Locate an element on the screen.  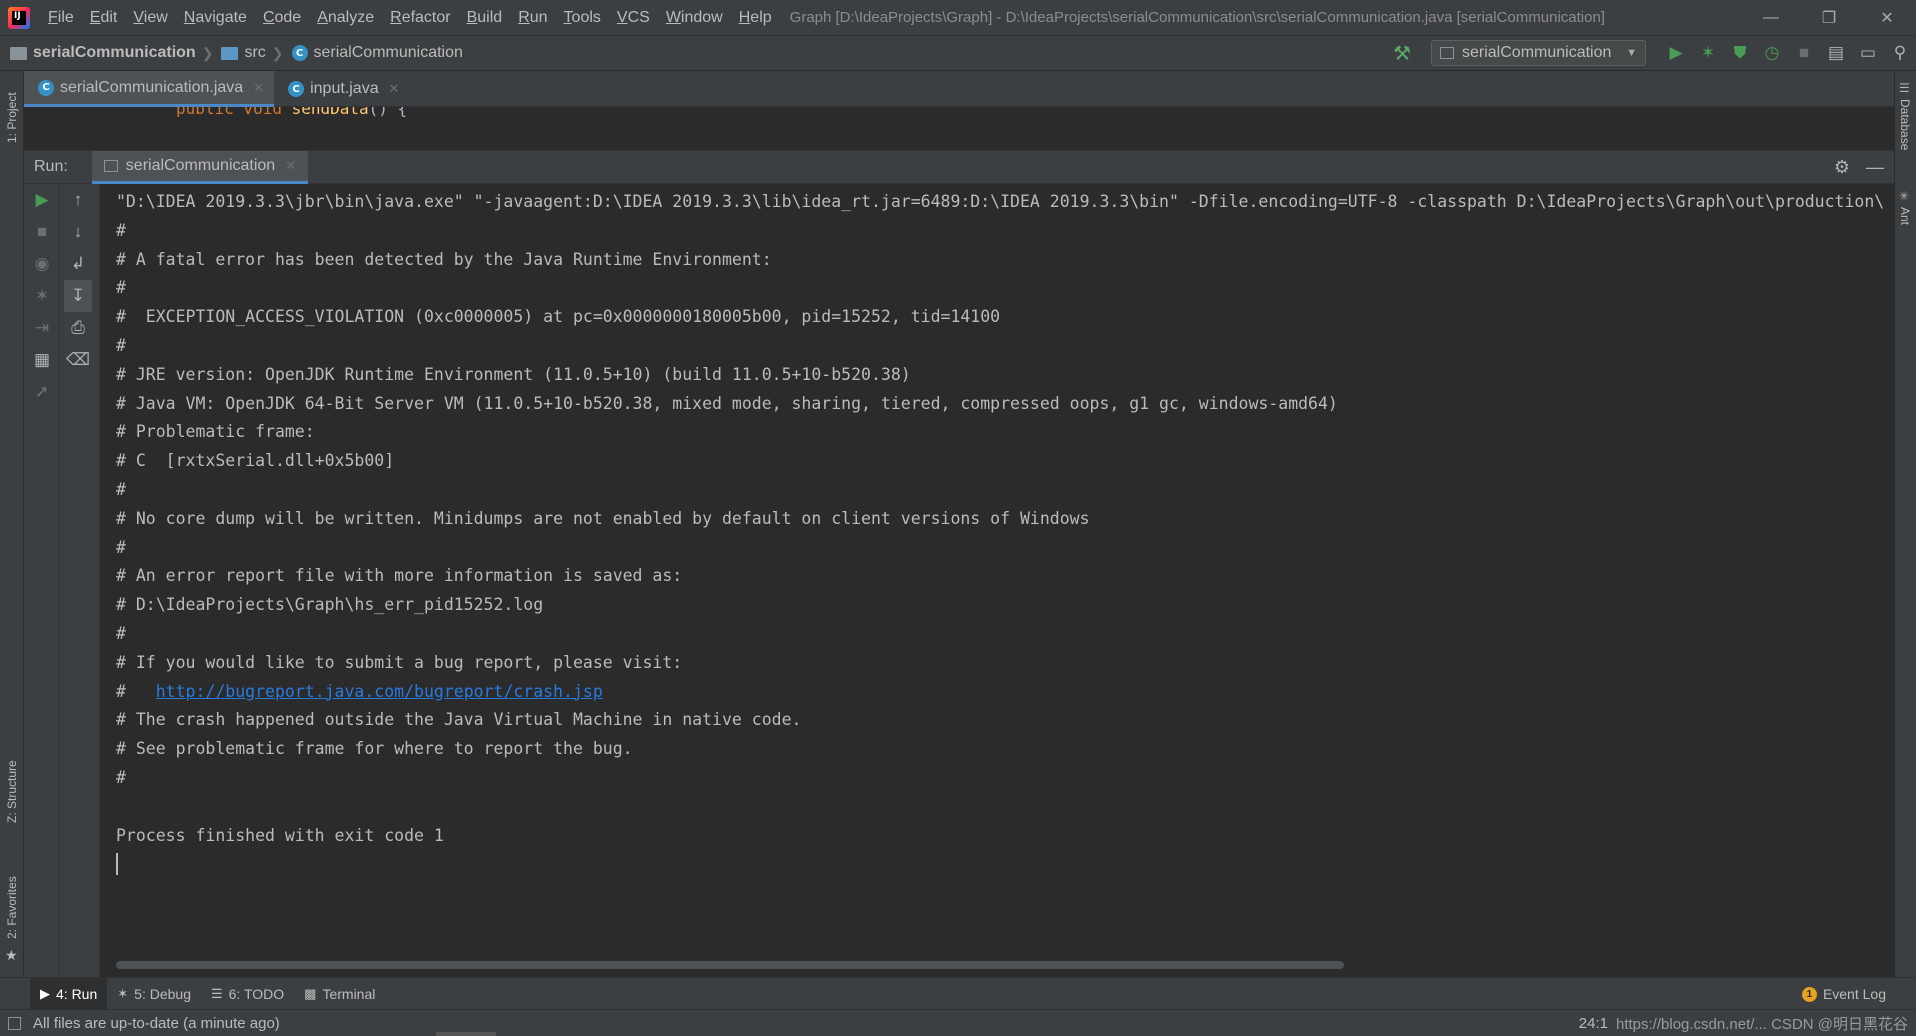
run-configuration-select: serialCommunication ▼ is located at coordinates (1538, 53).